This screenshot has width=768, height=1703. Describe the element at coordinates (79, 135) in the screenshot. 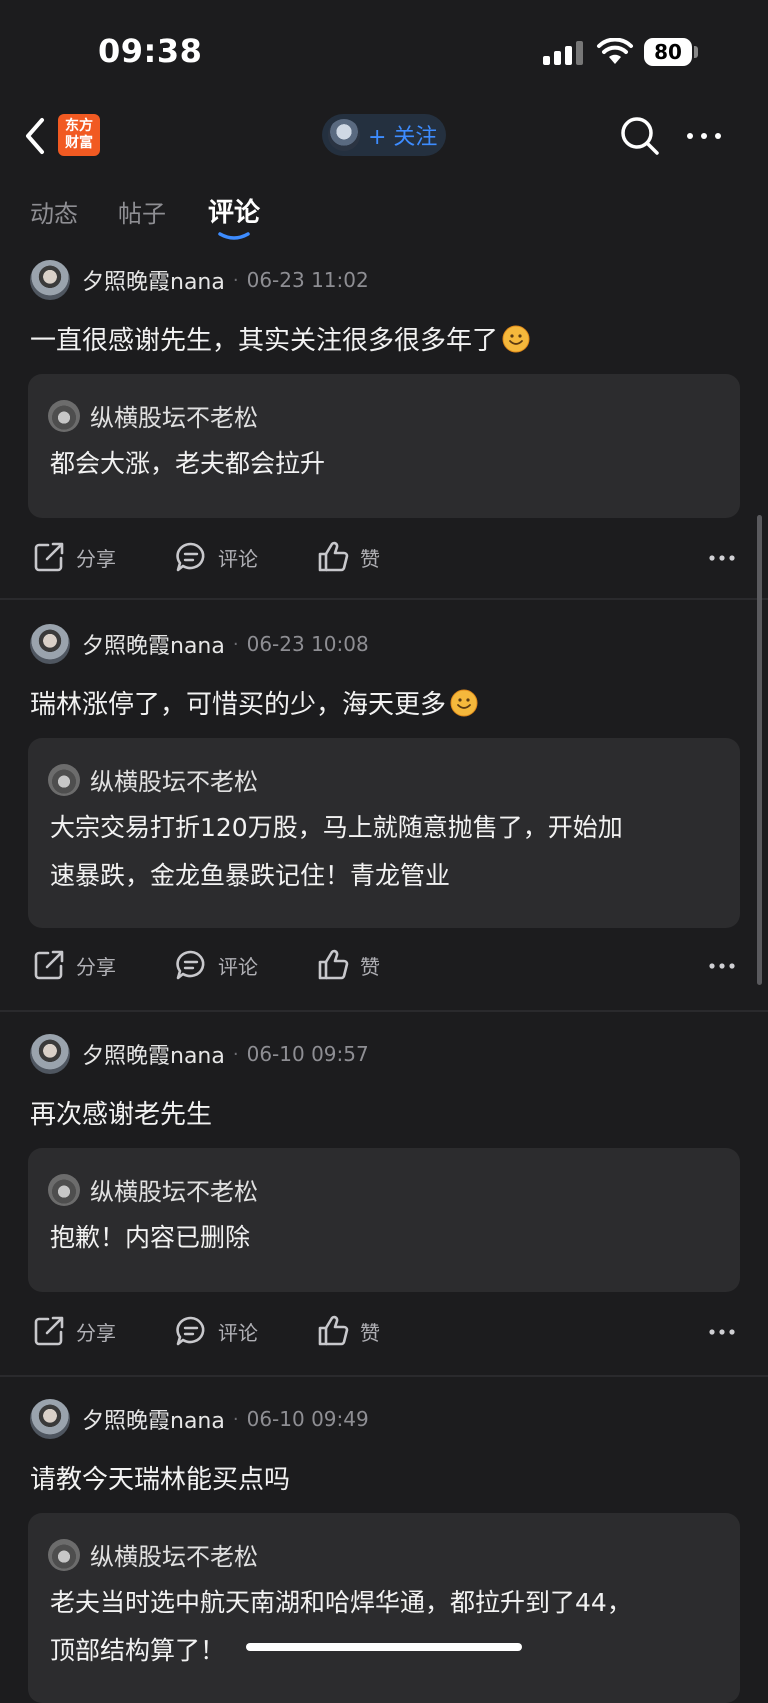

I see `eastmoney-logo: 东方 财富` at that location.